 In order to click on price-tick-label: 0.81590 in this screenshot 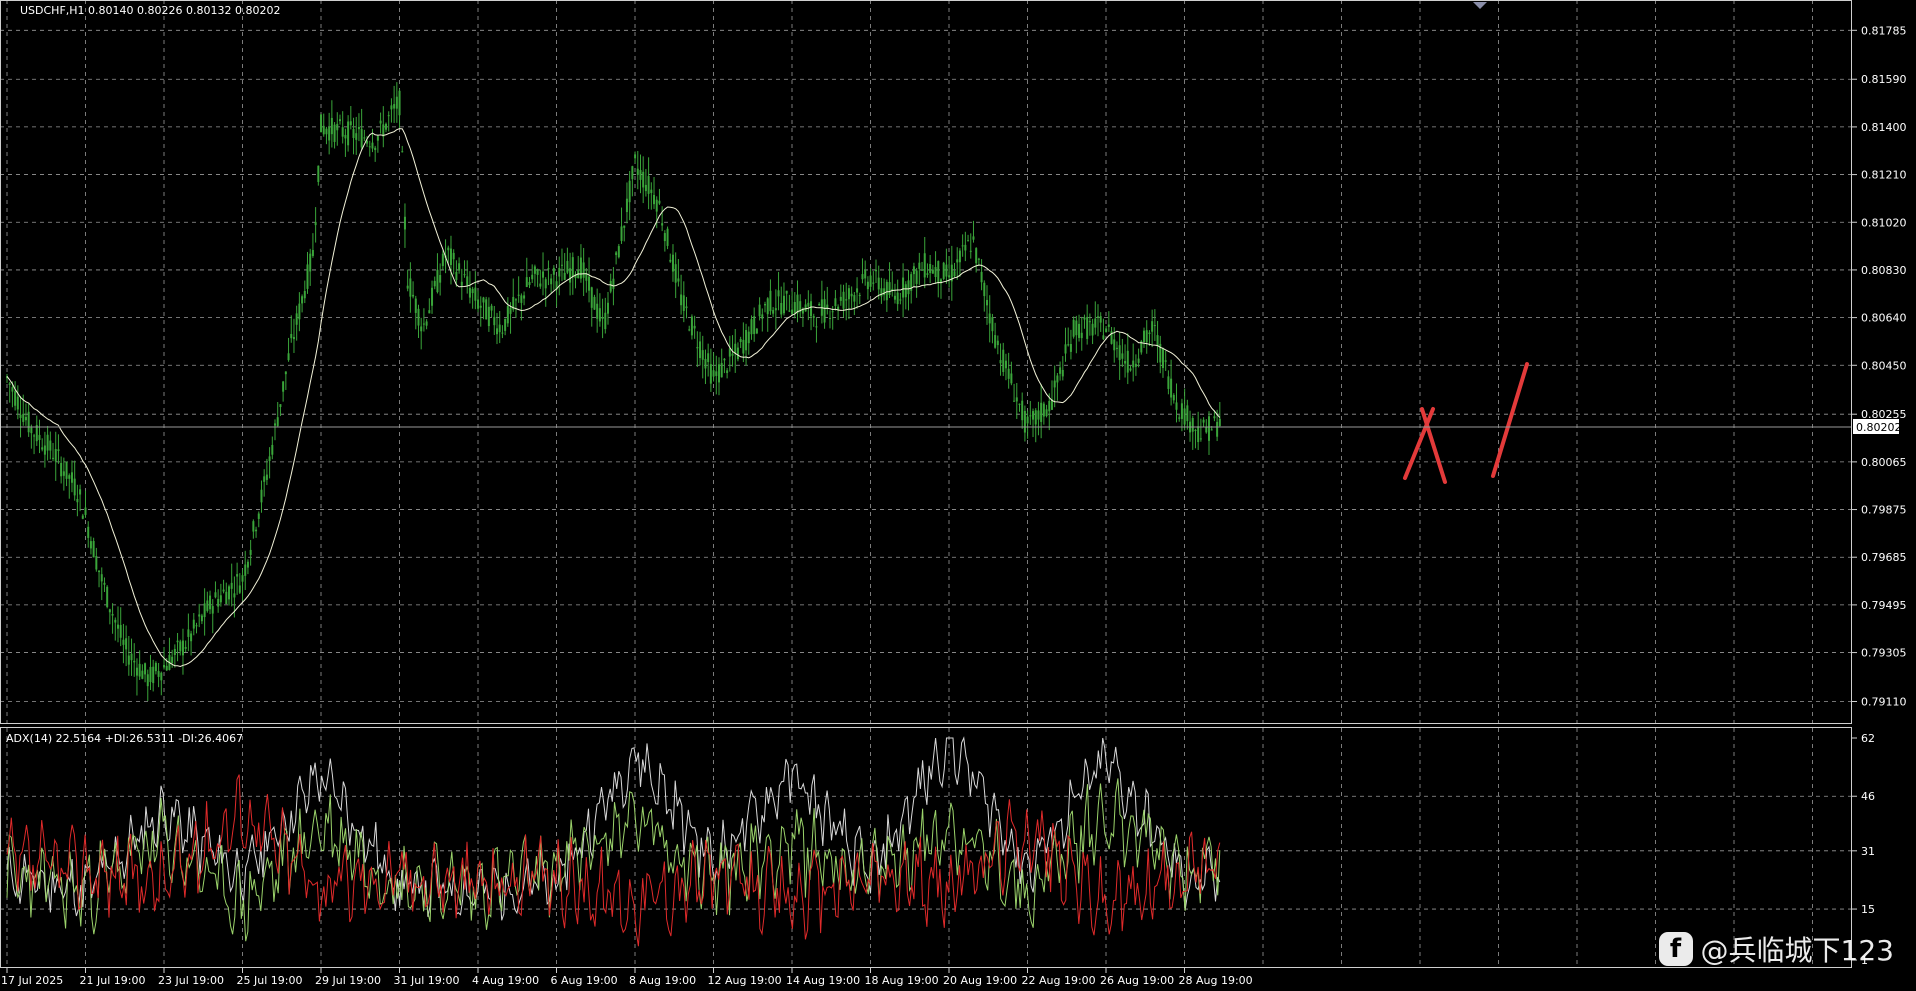, I will do `click(1884, 79)`.